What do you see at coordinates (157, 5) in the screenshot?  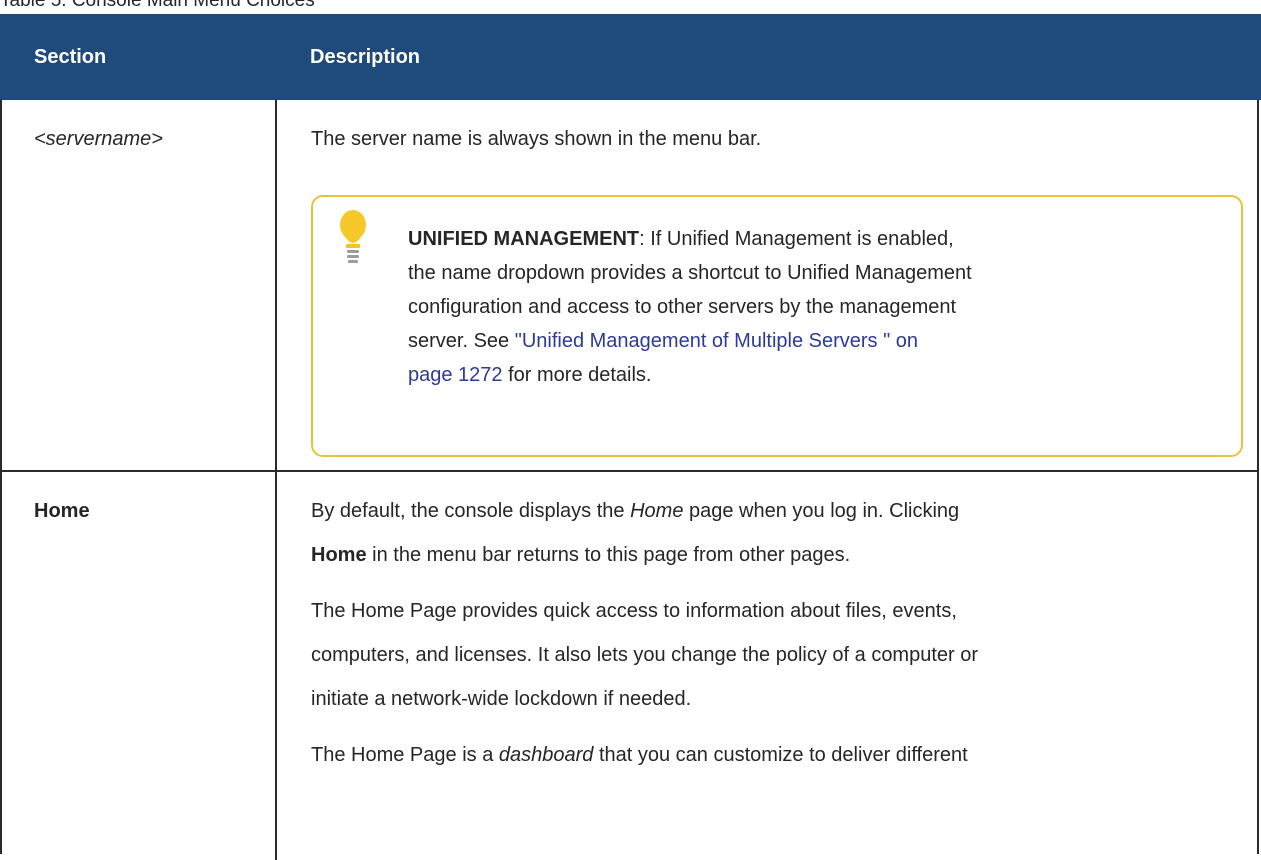 I see `table-caption: Table 5: Console Main Menu Choices` at bounding box center [157, 5].